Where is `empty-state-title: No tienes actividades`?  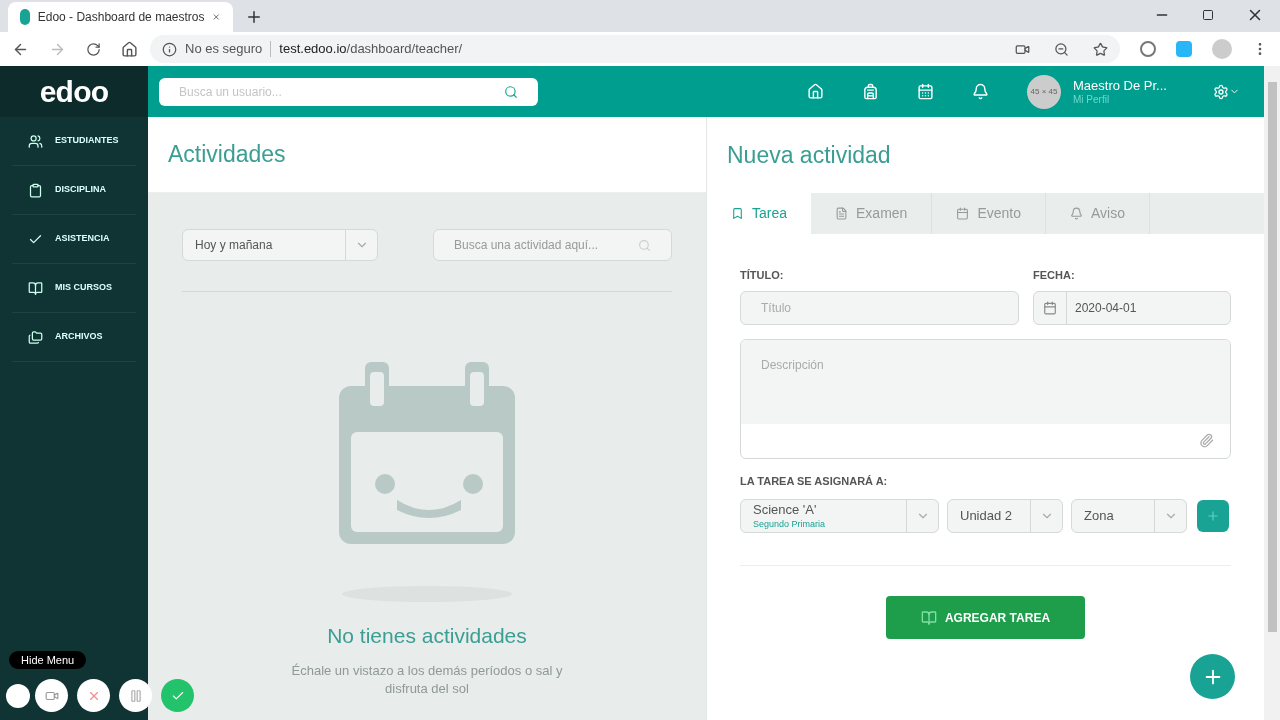
empty-state-title: No tienes actividades is located at coordinates (427, 636).